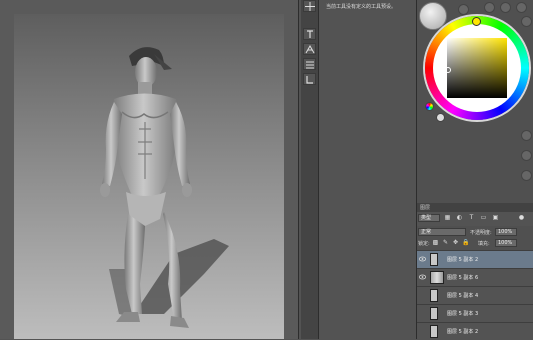 The width and height of the screenshot is (533, 340). Describe the element at coordinates (484, 244) in the screenshot. I see `fill-label: 填充:` at that location.